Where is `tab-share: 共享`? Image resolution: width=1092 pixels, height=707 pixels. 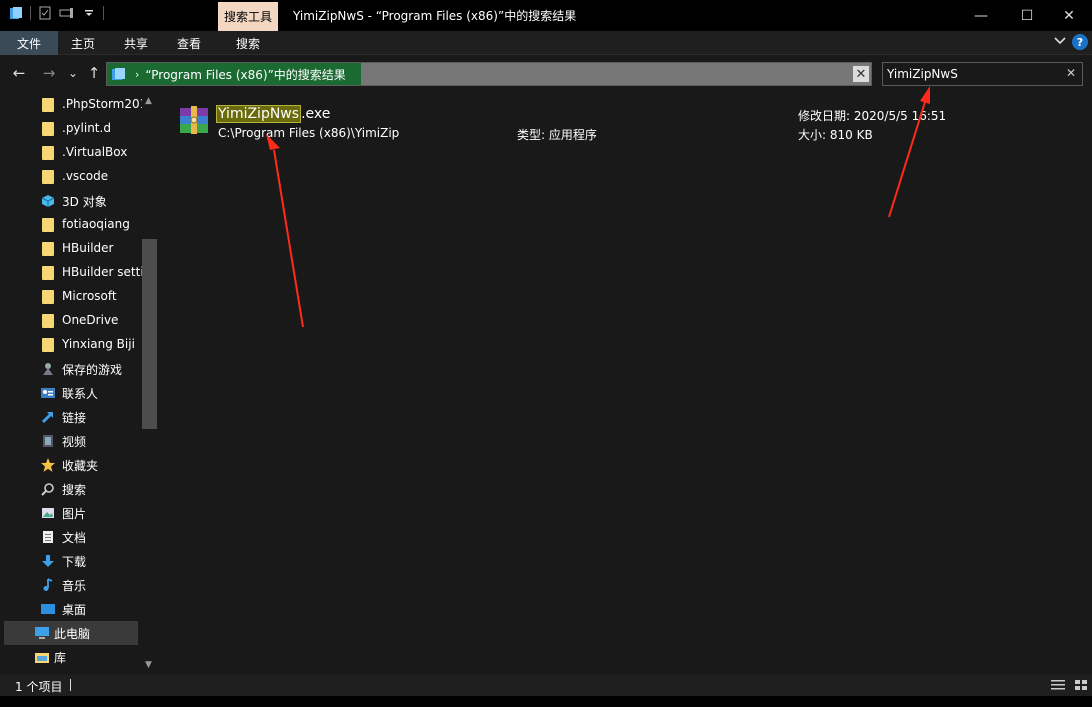 tab-share: 共享 is located at coordinates (136, 43).